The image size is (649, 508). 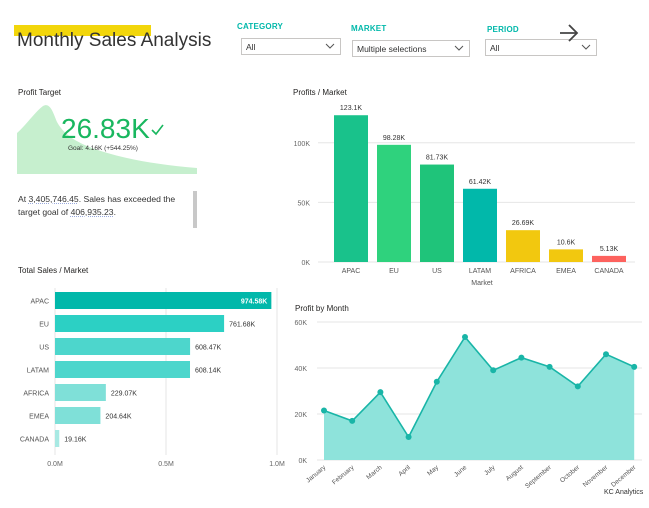 What do you see at coordinates (569, 33) in the screenshot?
I see `arrow-right-icon` at bounding box center [569, 33].